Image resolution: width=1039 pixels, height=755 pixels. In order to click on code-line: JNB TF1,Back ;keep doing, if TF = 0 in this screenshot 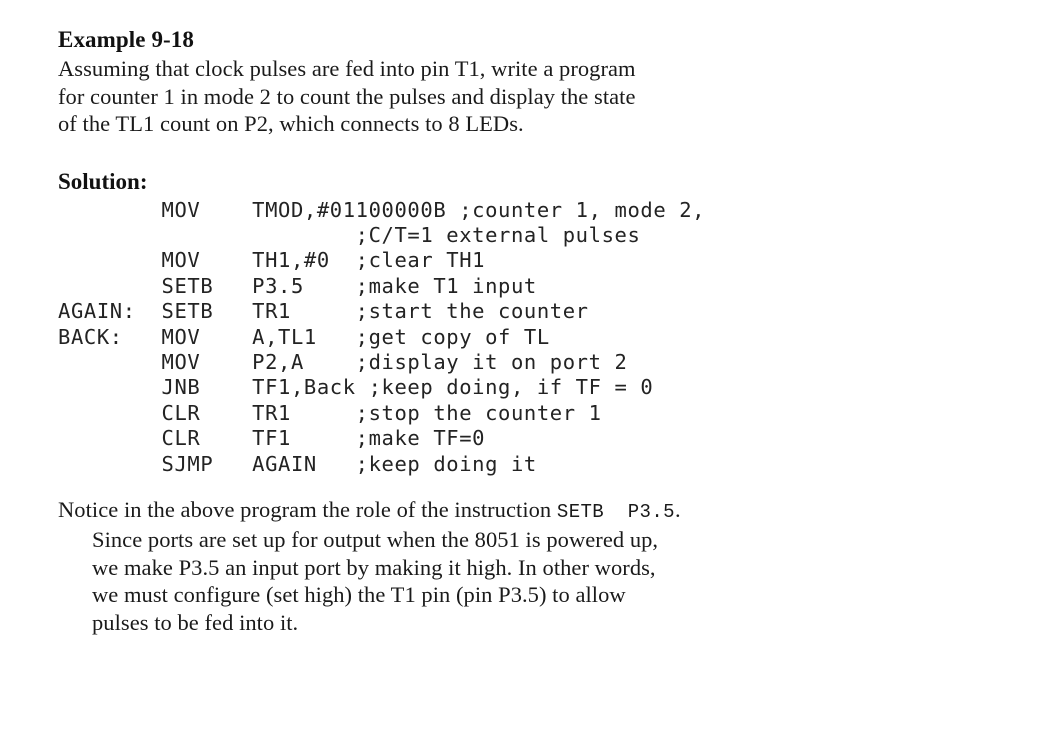, I will do `click(356, 387)`.